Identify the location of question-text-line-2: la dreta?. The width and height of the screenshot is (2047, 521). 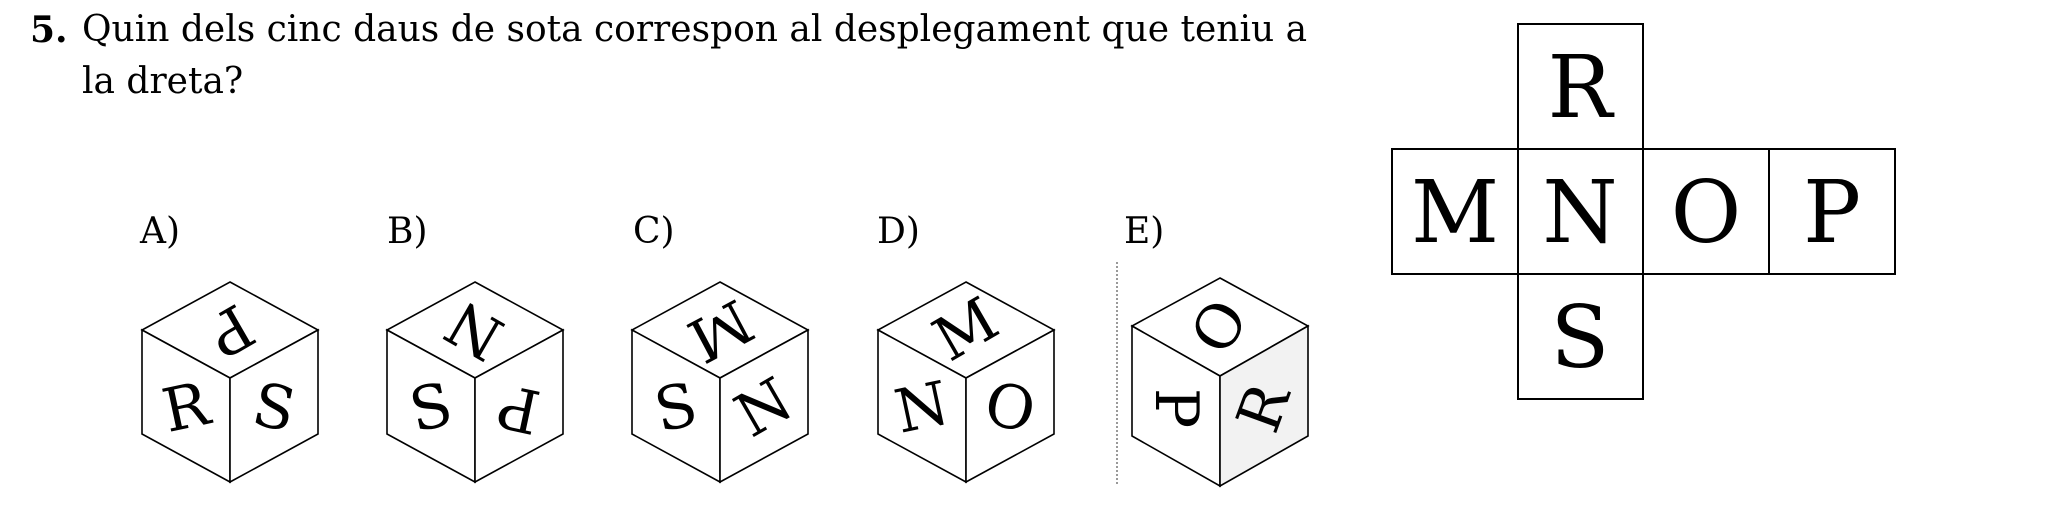
(163, 81).